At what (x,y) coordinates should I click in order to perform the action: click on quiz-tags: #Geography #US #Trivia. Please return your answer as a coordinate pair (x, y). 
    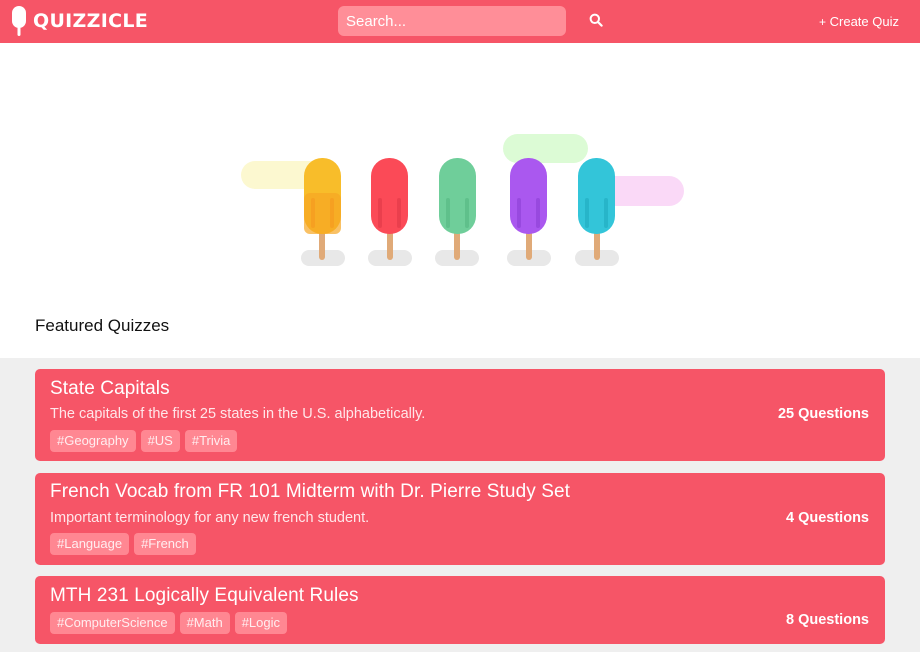
    Looking at the image, I should click on (144, 441).